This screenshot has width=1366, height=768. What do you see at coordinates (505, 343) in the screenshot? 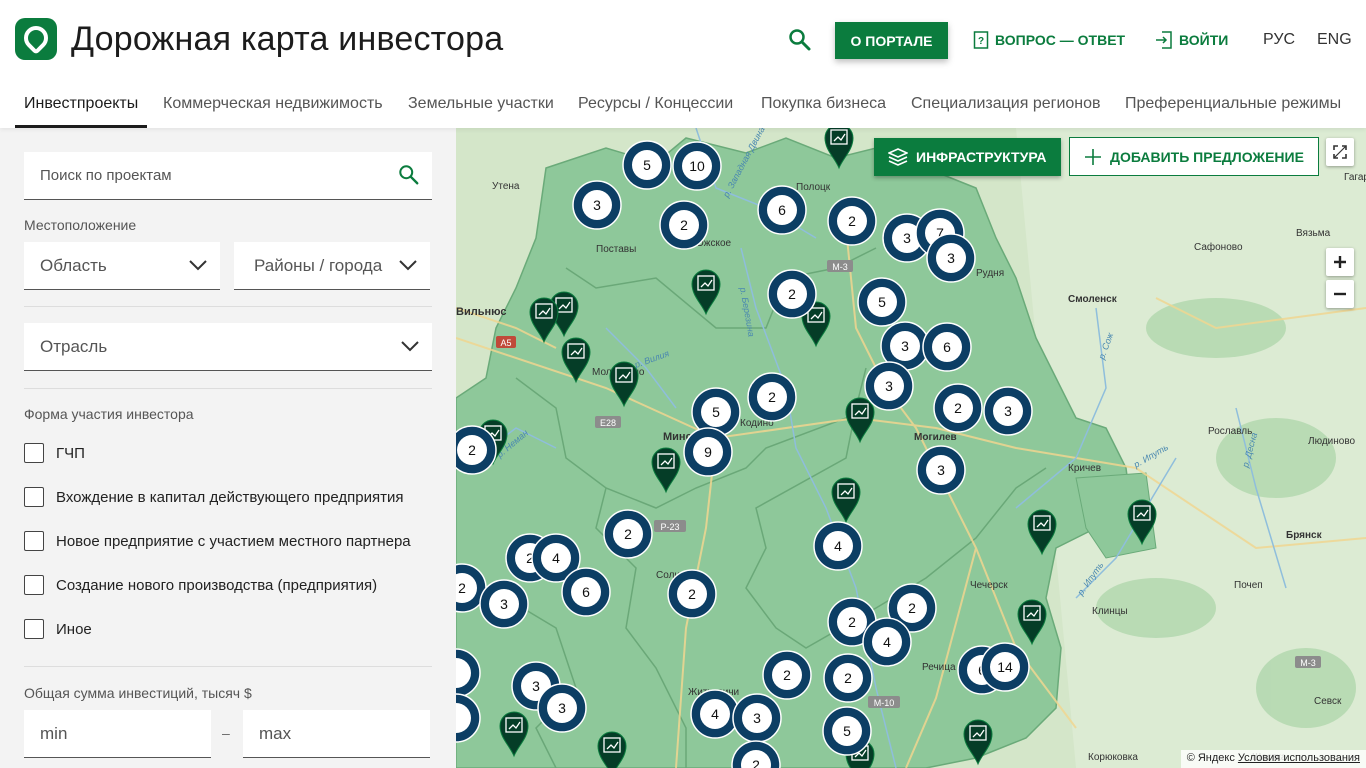
I see `road-label-a5: А5` at bounding box center [505, 343].